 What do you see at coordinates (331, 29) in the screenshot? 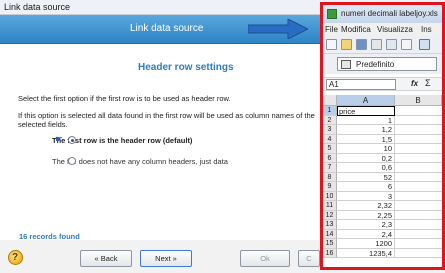
I see `menu-file: File` at bounding box center [331, 29].